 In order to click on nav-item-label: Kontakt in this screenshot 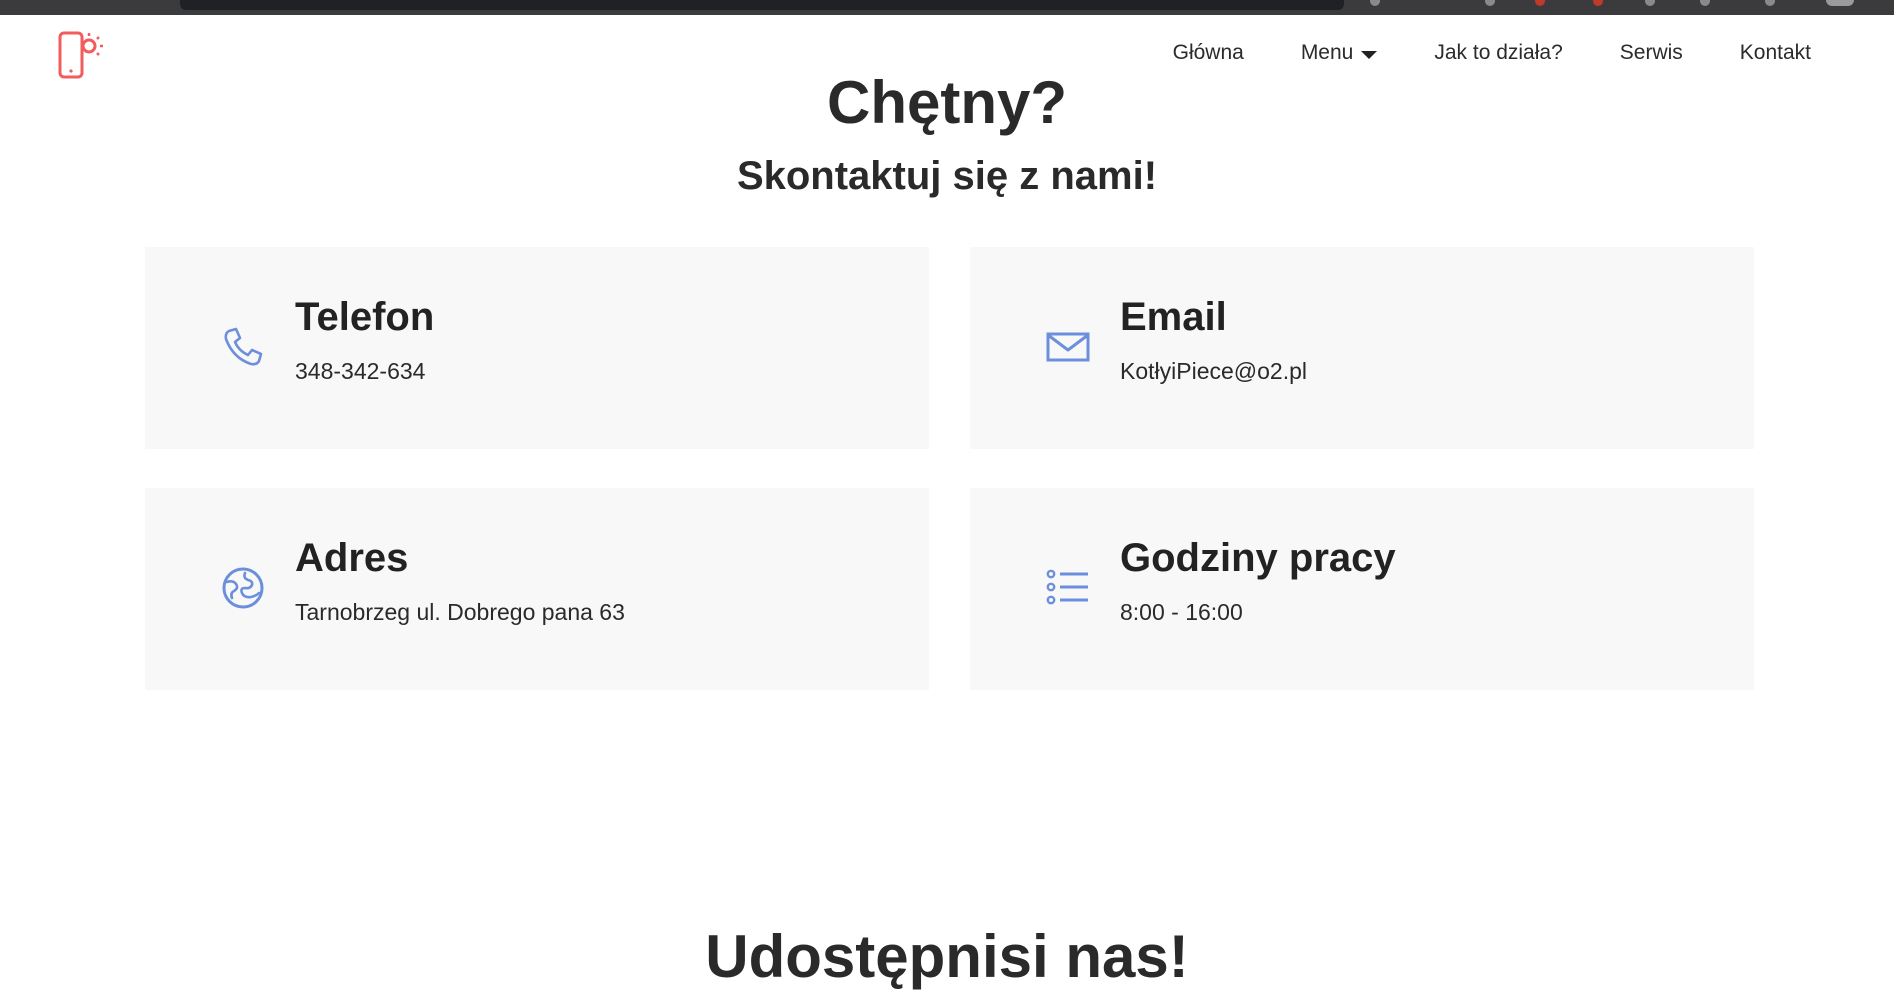, I will do `click(1775, 52)`.